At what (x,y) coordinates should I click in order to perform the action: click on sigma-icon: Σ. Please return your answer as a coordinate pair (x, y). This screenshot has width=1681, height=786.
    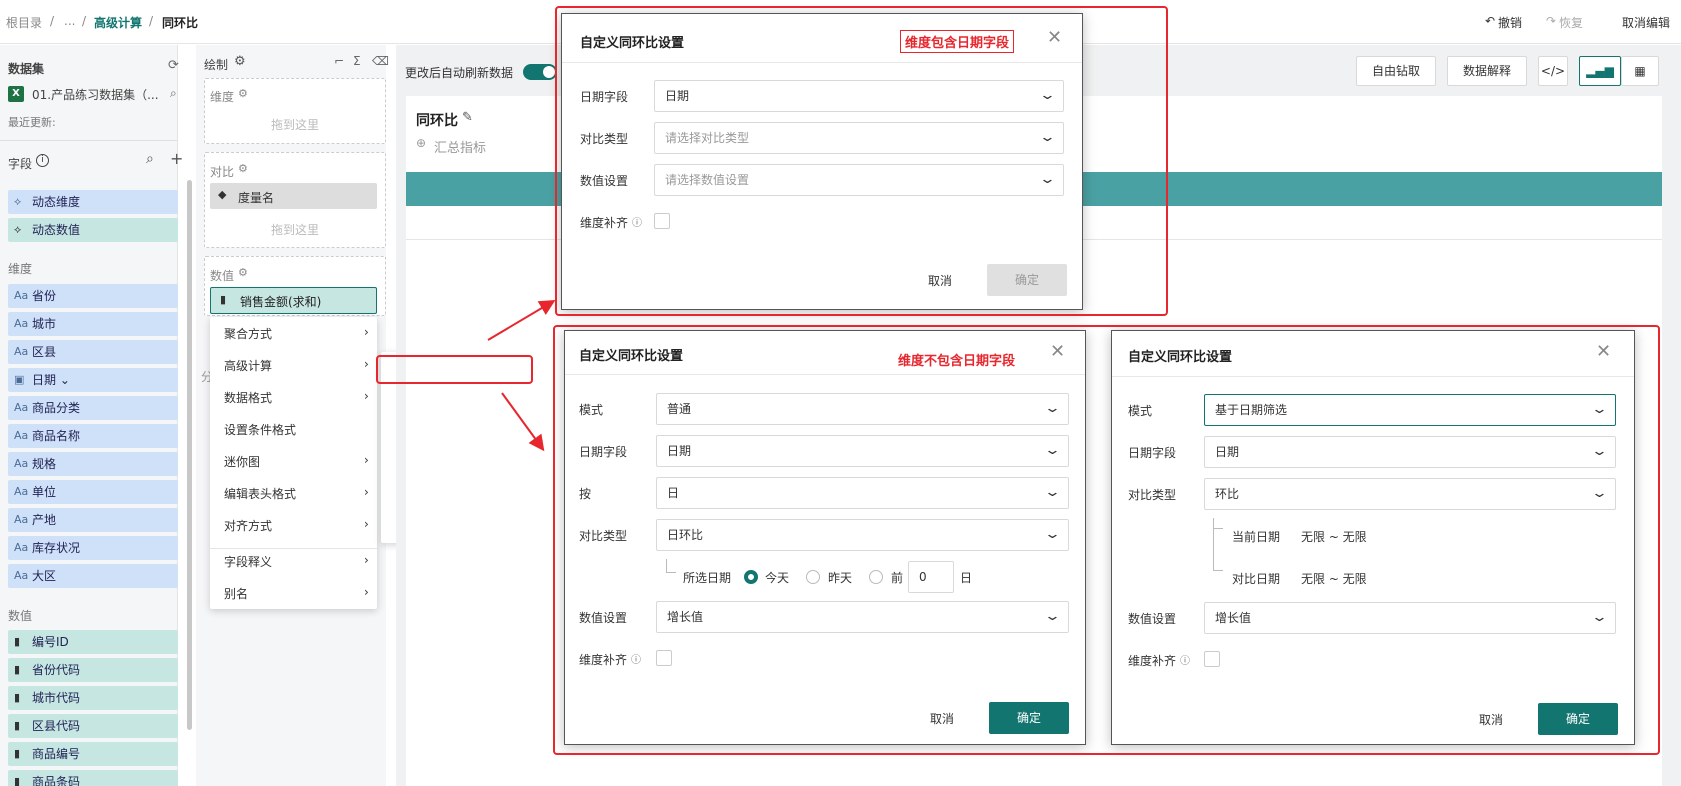
    Looking at the image, I should click on (357, 61).